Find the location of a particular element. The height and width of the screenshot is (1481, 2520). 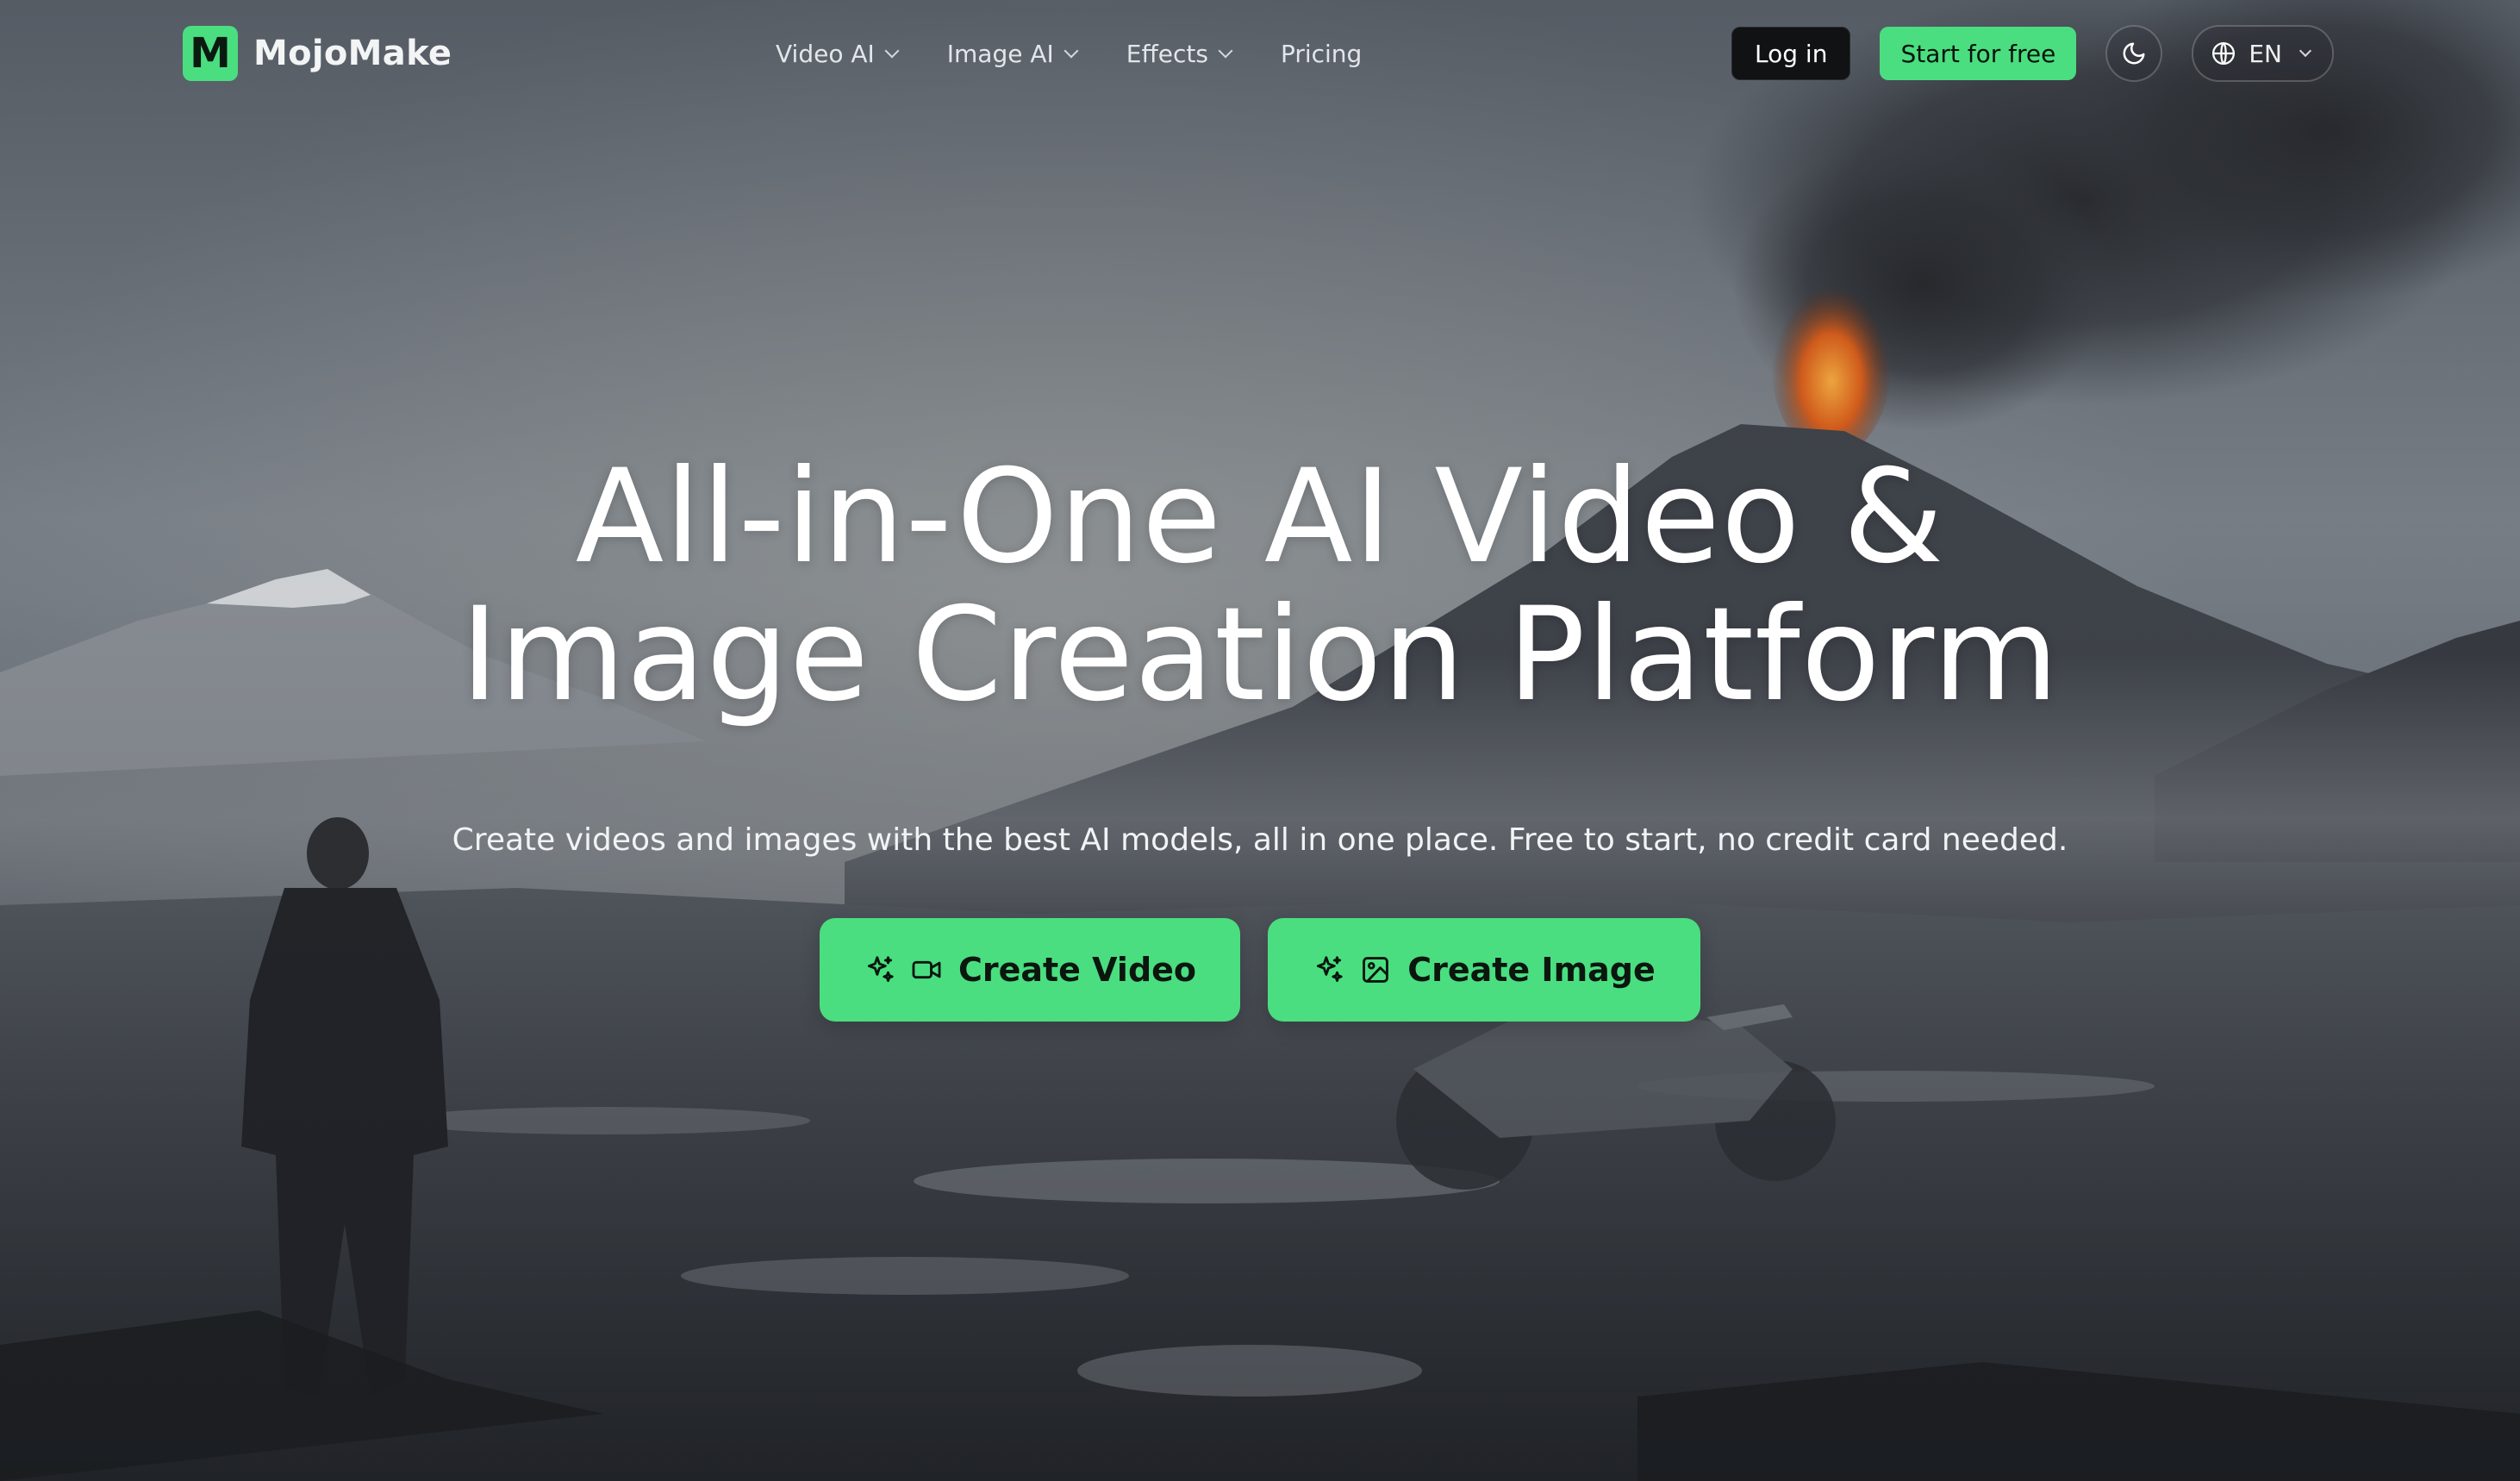

nav-item-label: Image AI is located at coordinates (1000, 53).